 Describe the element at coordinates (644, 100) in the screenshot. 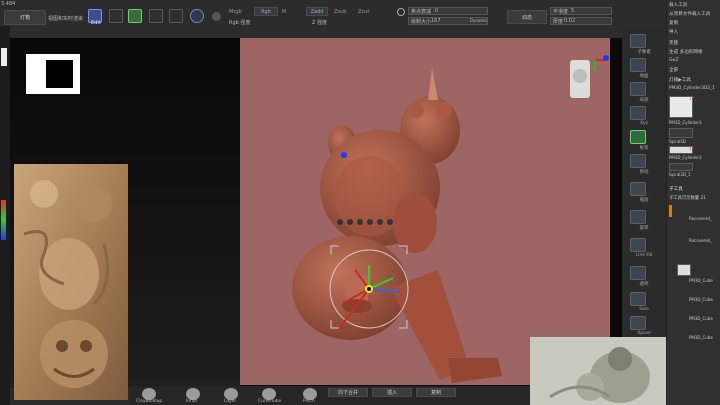

I see `local-label: 局部` at that location.